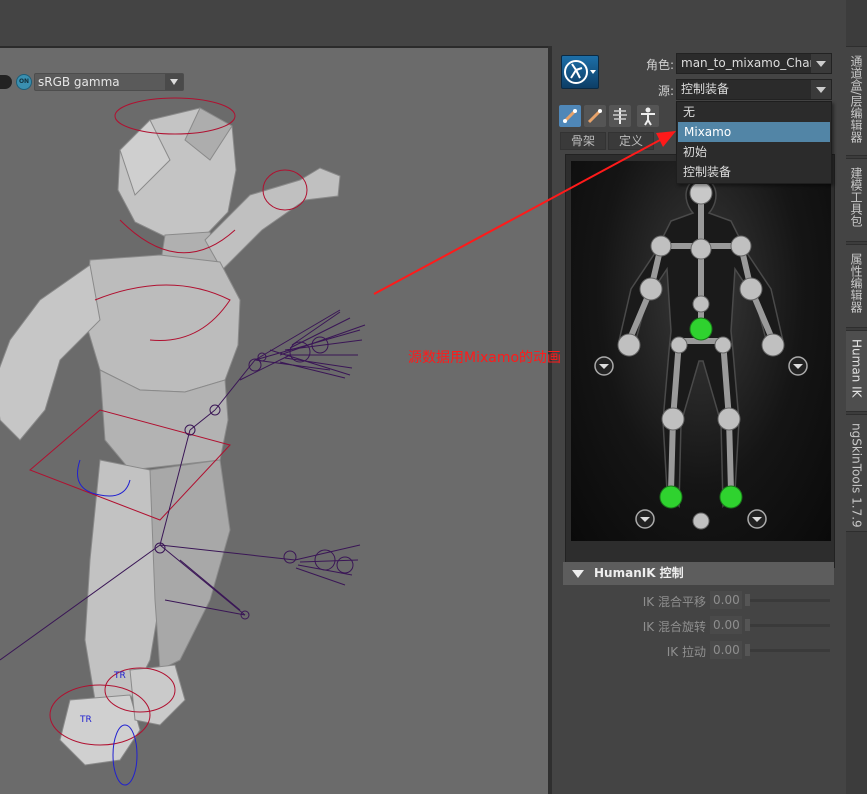  I want to click on top-toolbar, so click(433, 23).